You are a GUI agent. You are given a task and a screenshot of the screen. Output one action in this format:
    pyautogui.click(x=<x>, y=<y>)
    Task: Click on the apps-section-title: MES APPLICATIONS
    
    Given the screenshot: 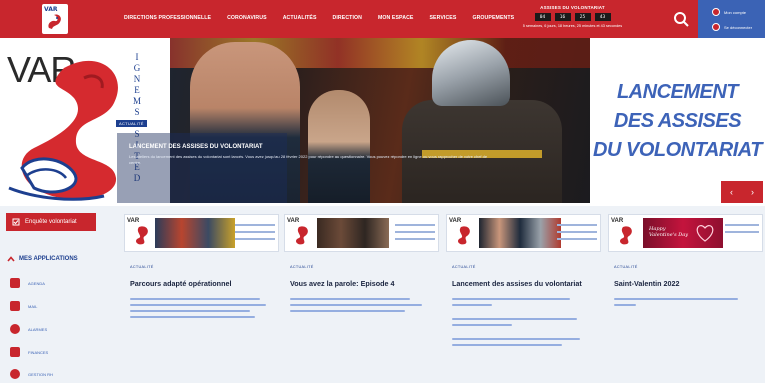 What is the action you would take?
    pyautogui.click(x=48, y=259)
    